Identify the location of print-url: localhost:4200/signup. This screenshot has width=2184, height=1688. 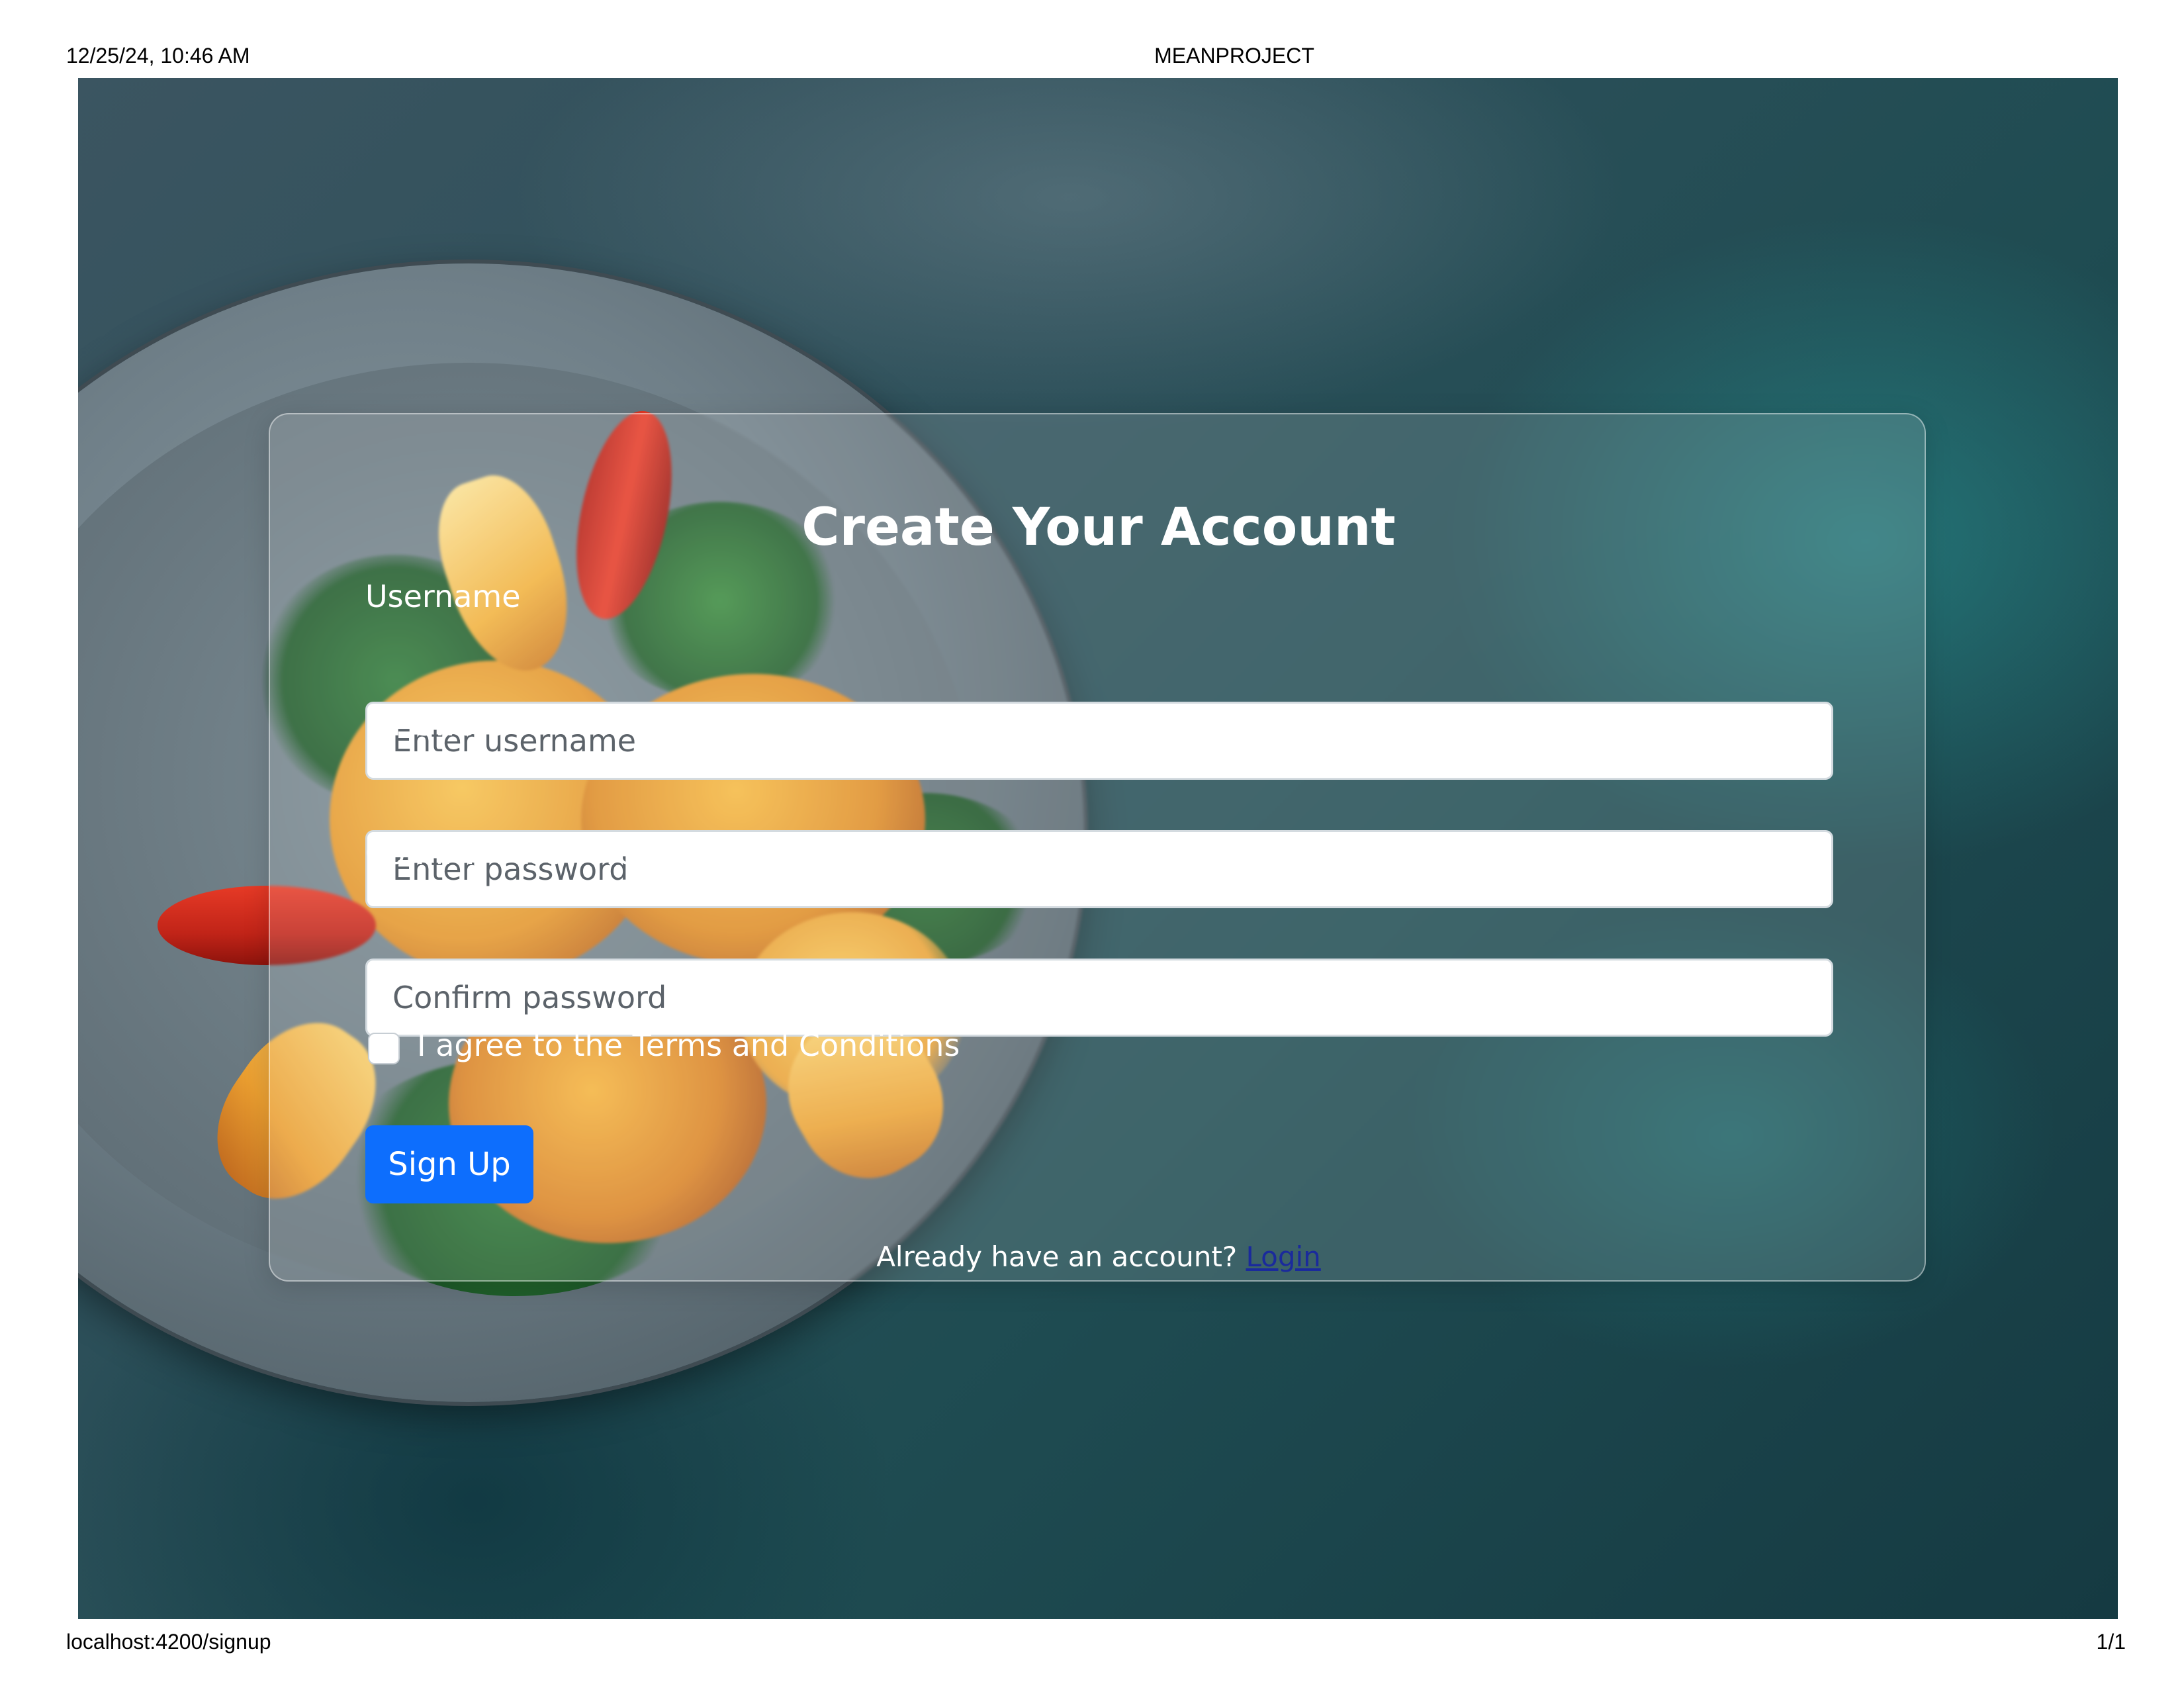
(168, 1642).